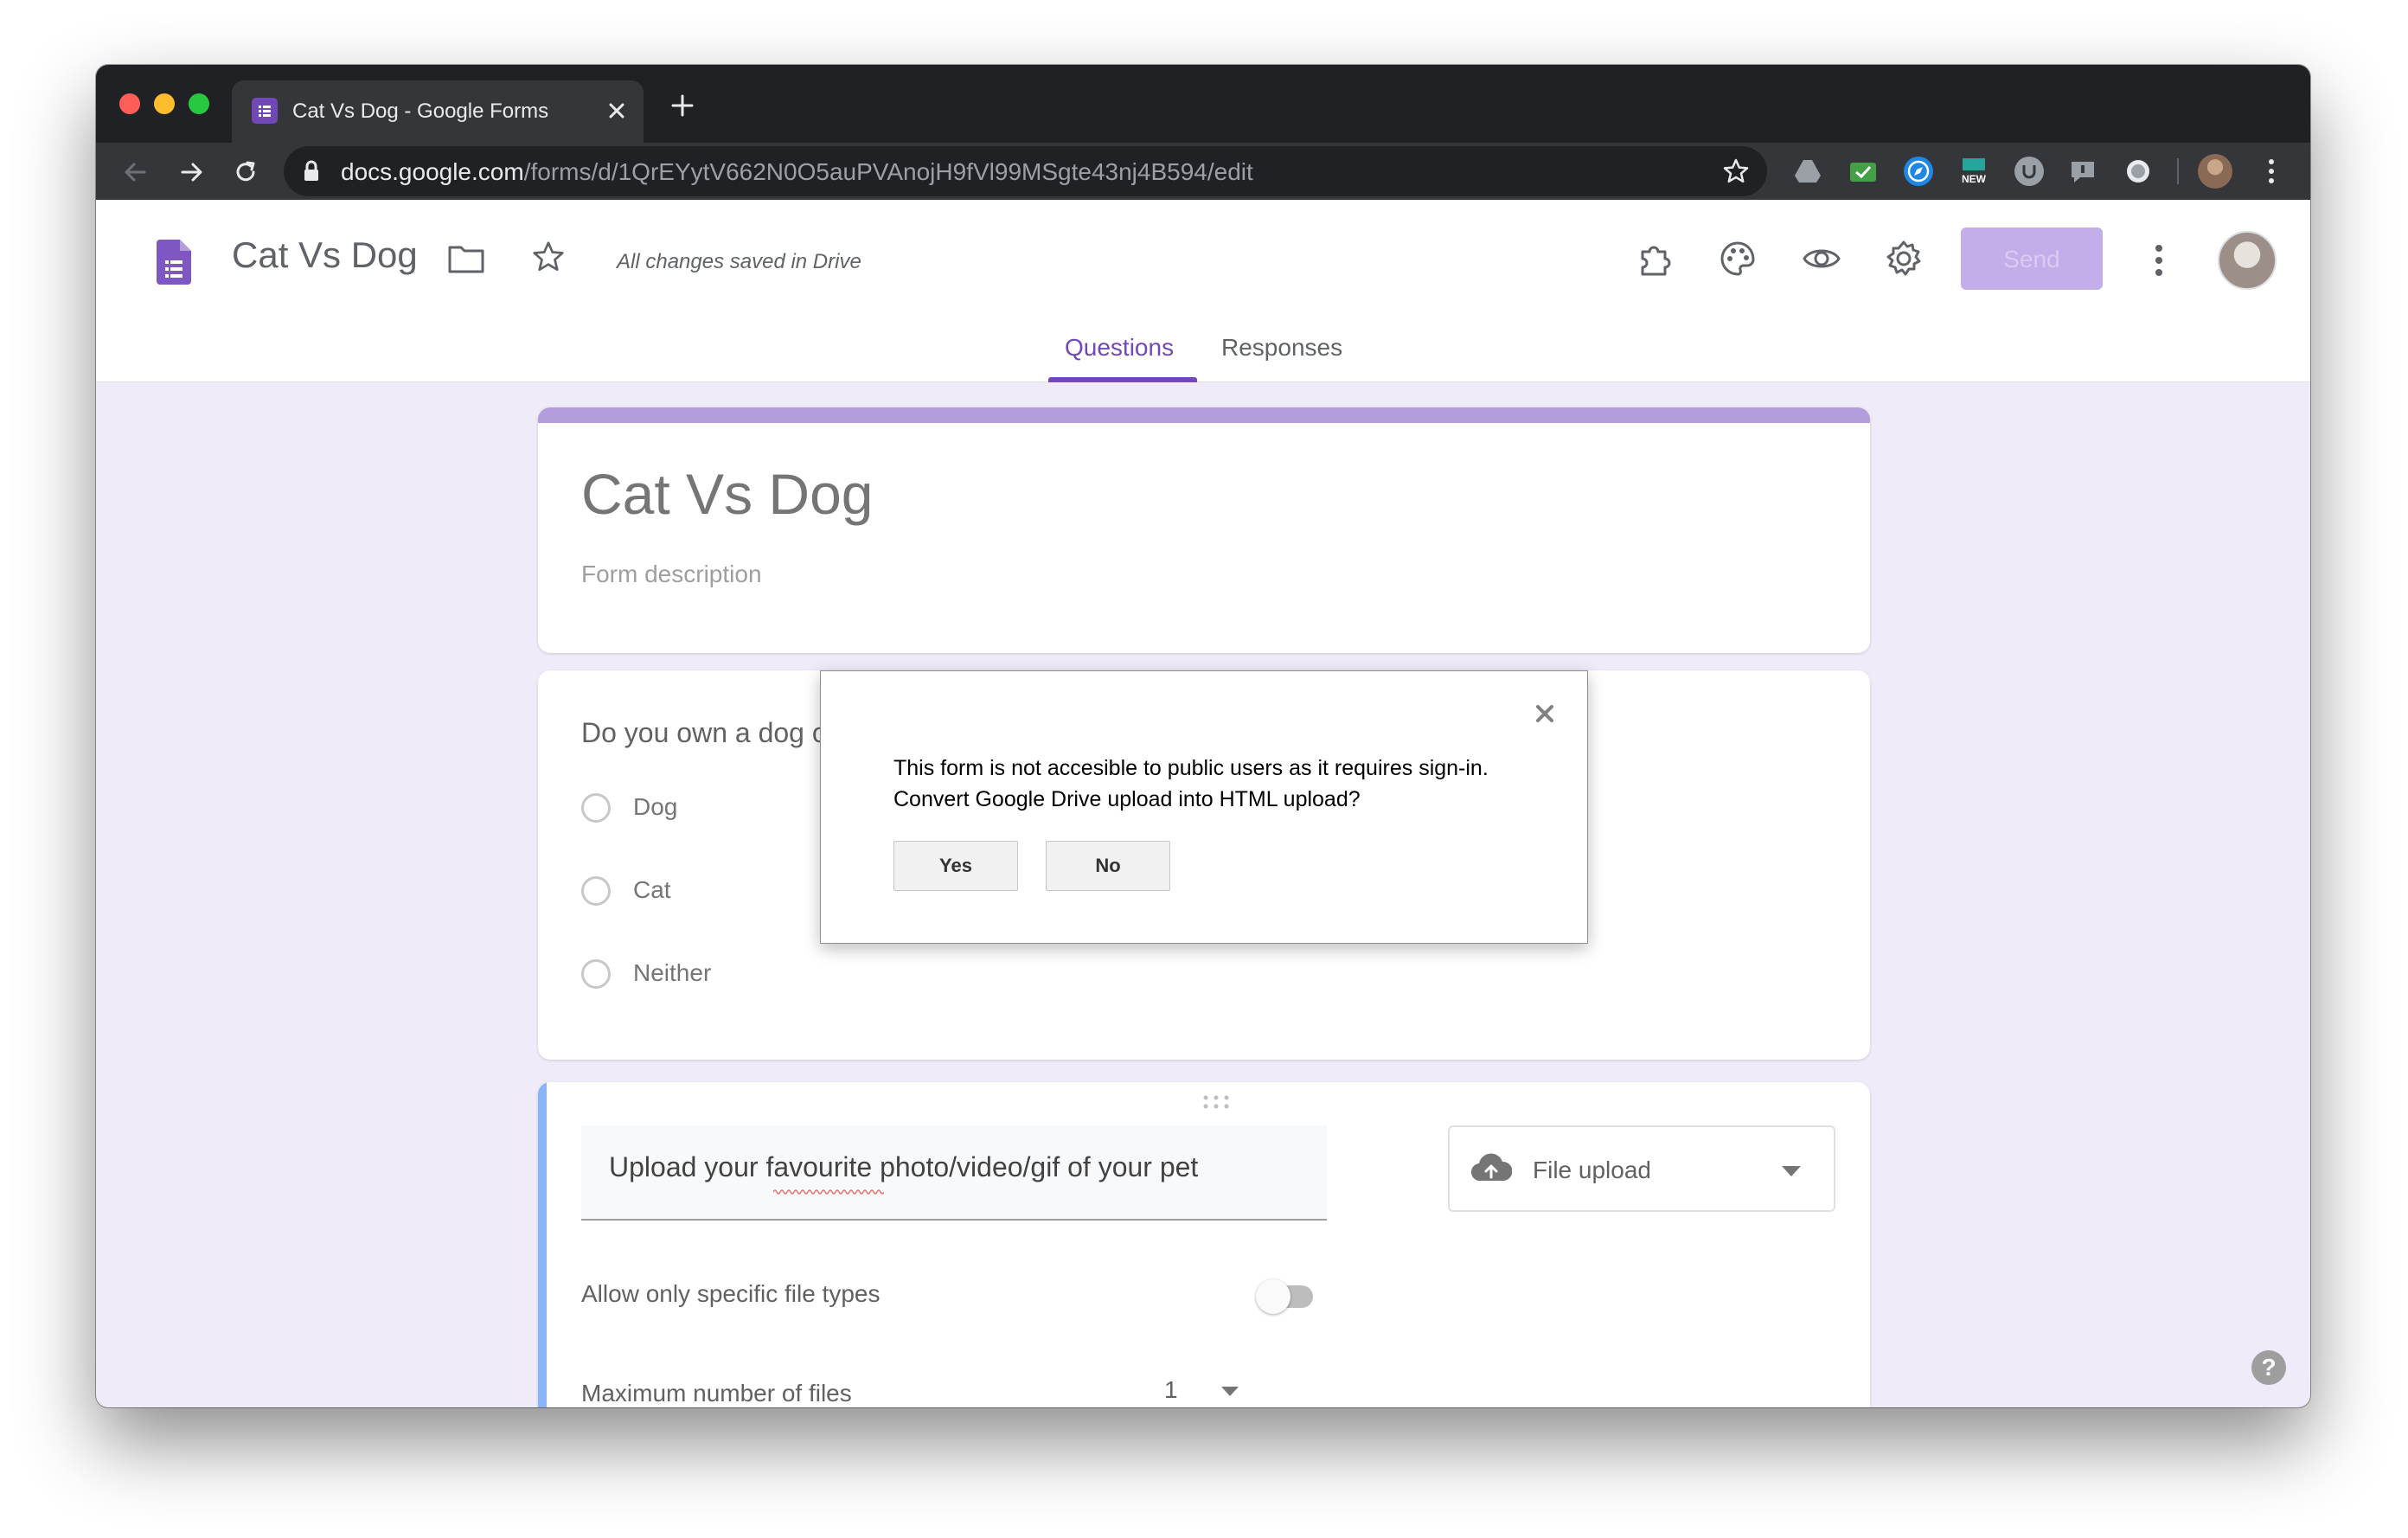 The width and height of the screenshot is (2408, 1538). What do you see at coordinates (325, 255) in the screenshot?
I see `document-title: Cat Vs Dog` at bounding box center [325, 255].